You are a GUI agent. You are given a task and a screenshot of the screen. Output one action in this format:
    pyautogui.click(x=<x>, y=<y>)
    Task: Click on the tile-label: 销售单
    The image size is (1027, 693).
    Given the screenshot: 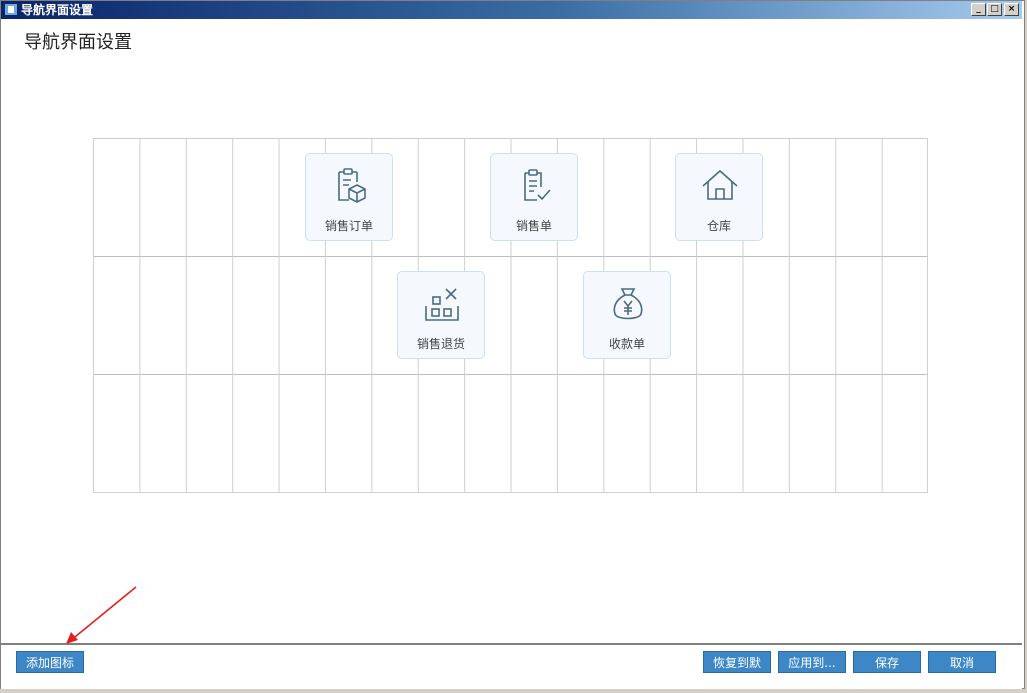 What is the action you would take?
    pyautogui.click(x=533, y=226)
    